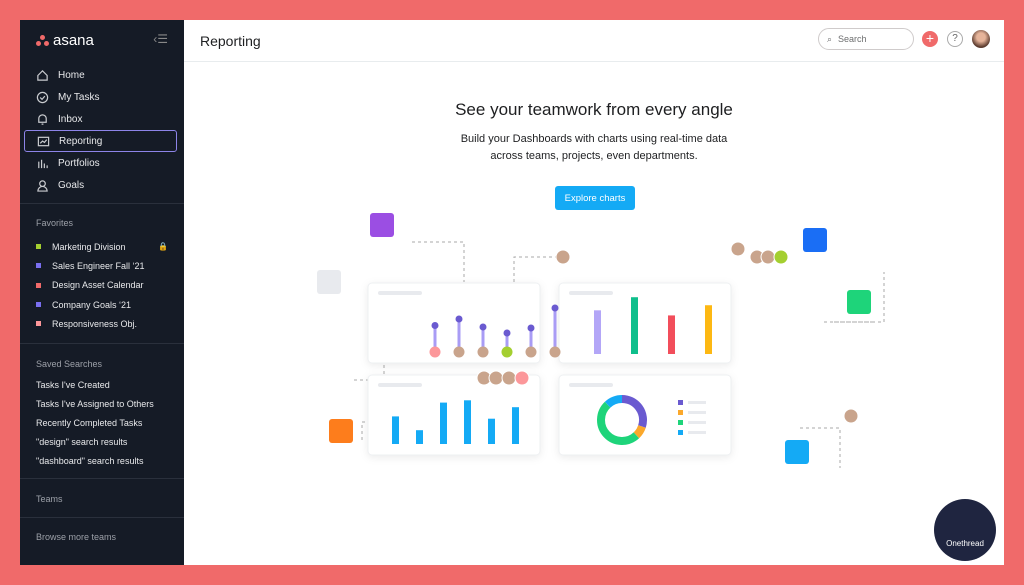 The height and width of the screenshot is (585, 1024). Describe the element at coordinates (95, 403) in the screenshot. I see `saved-search-item: Tasks I've Assigned to Others` at that location.